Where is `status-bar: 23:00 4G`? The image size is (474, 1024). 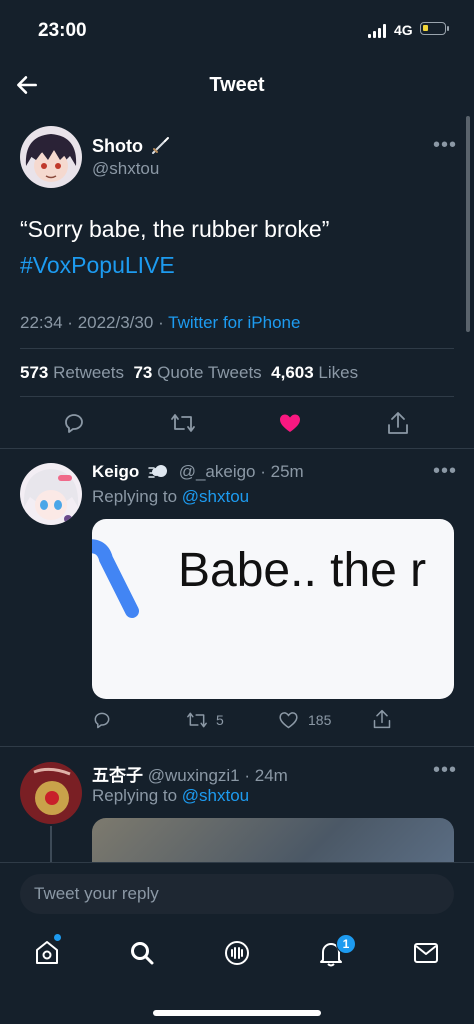 status-bar: 23:00 4G is located at coordinates (237, 30).